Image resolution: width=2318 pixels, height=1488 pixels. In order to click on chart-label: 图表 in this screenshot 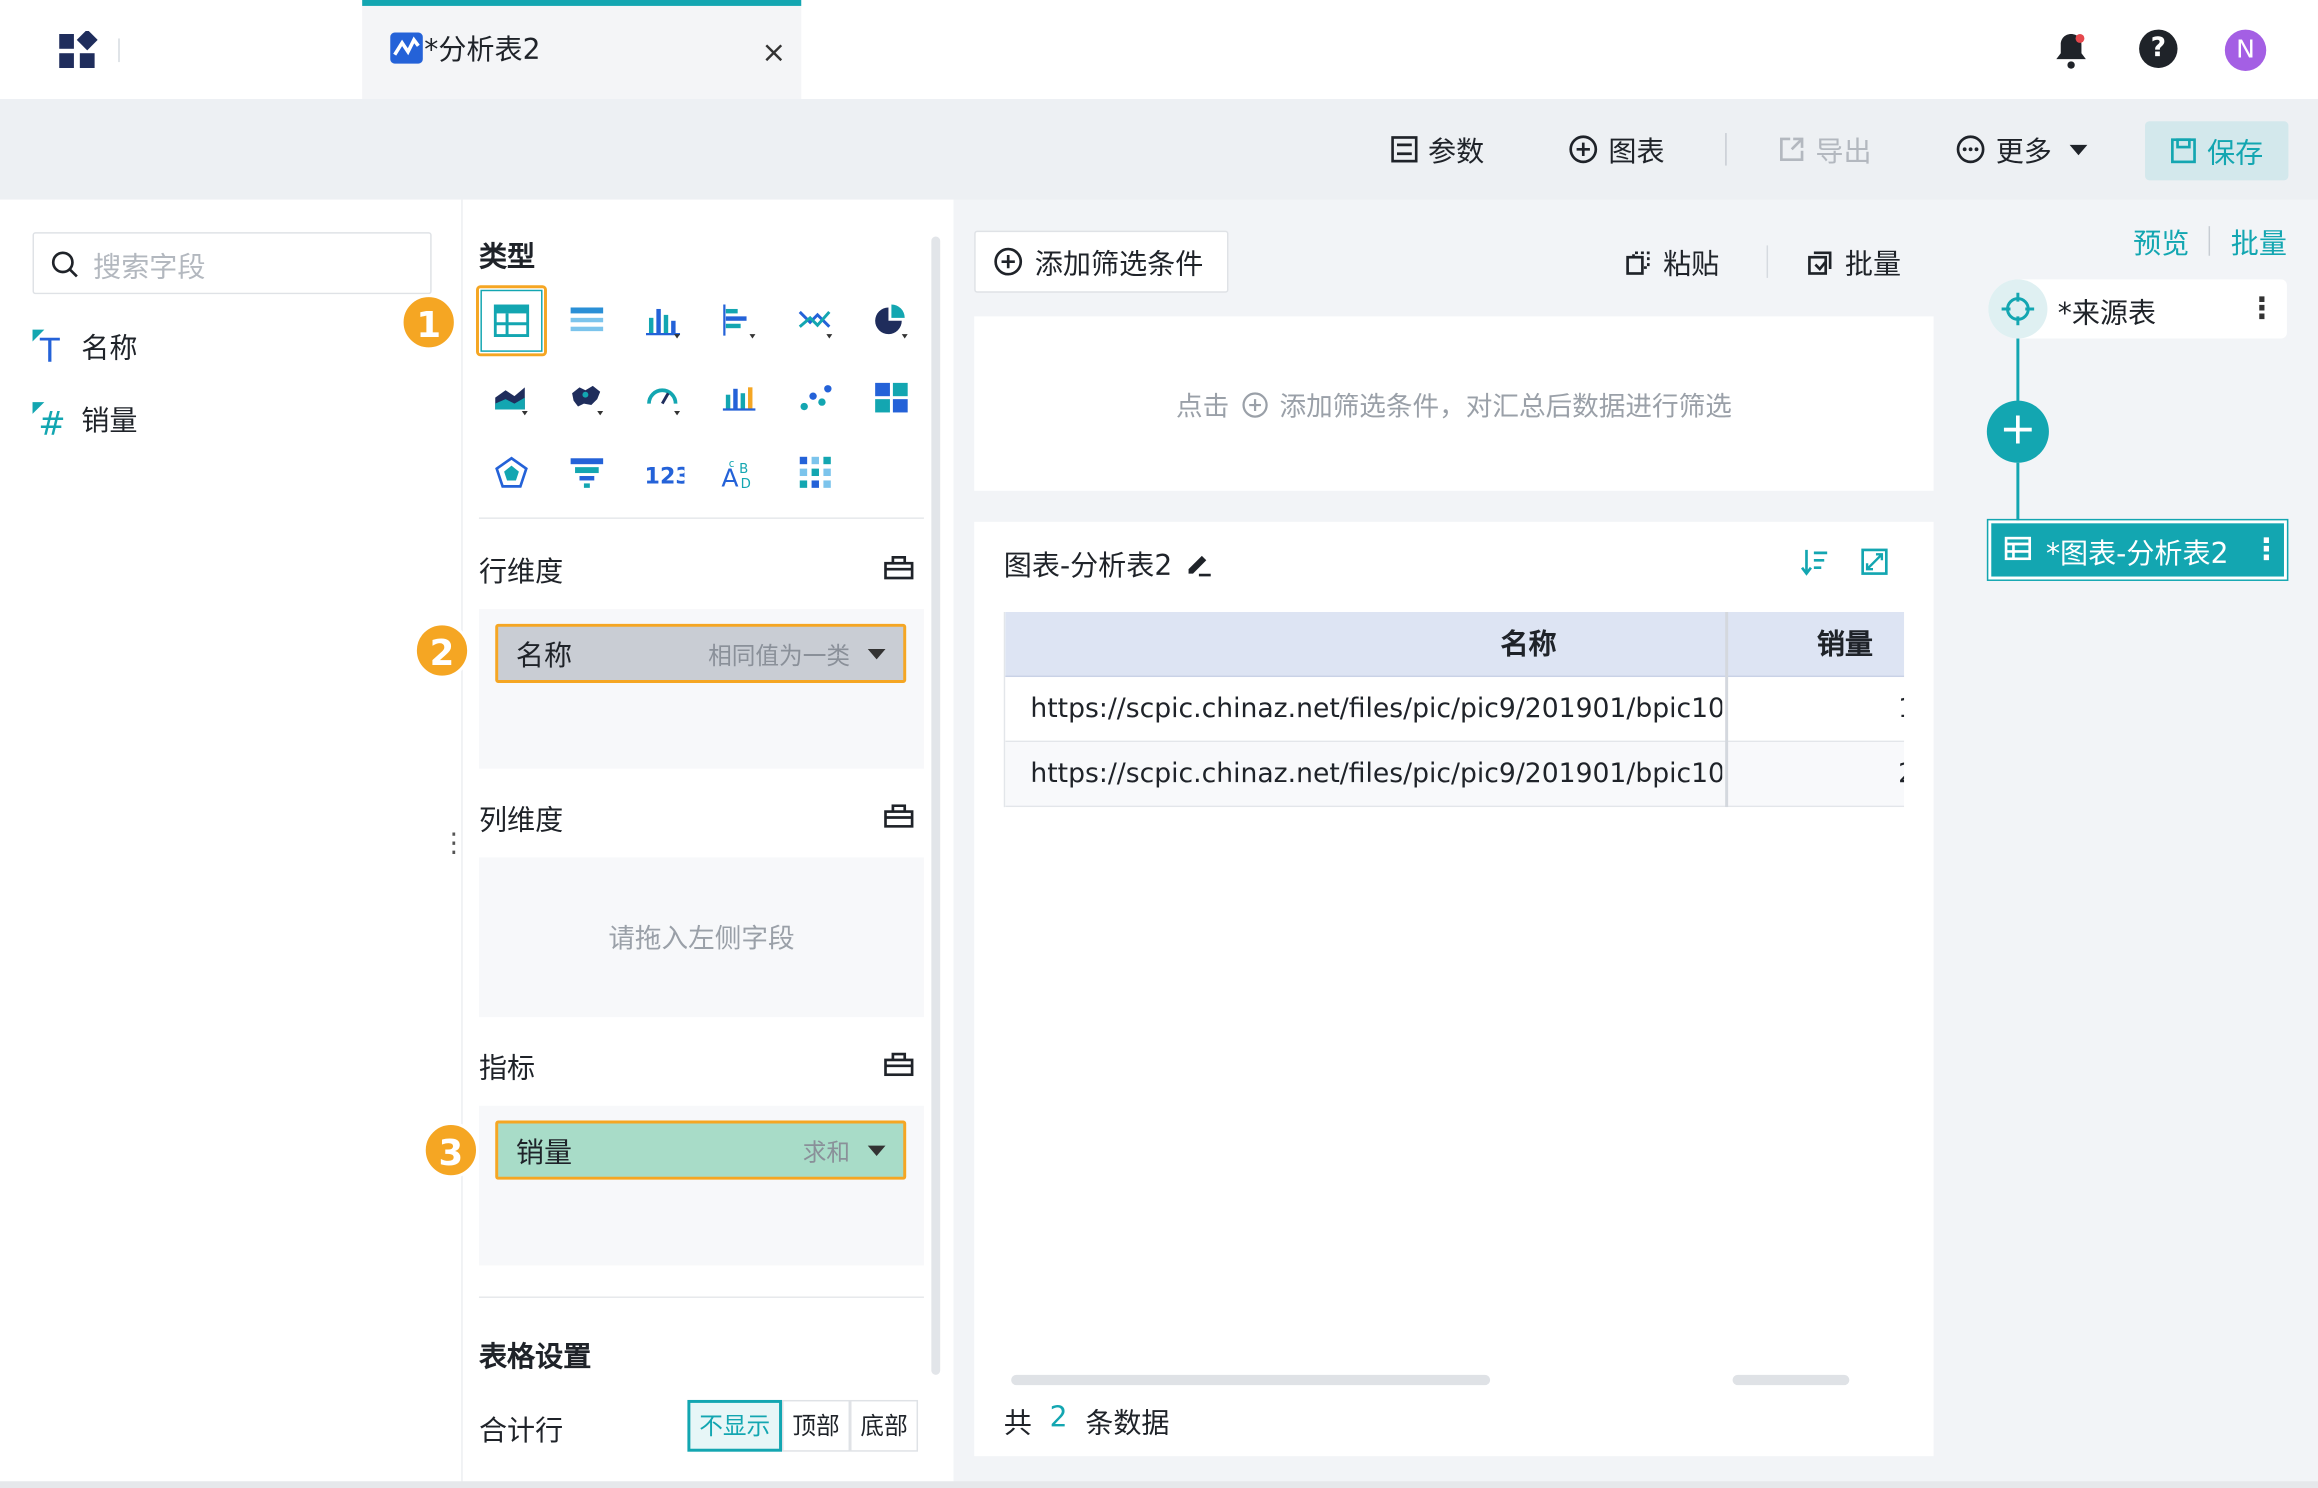, I will do `click(1636, 151)`.